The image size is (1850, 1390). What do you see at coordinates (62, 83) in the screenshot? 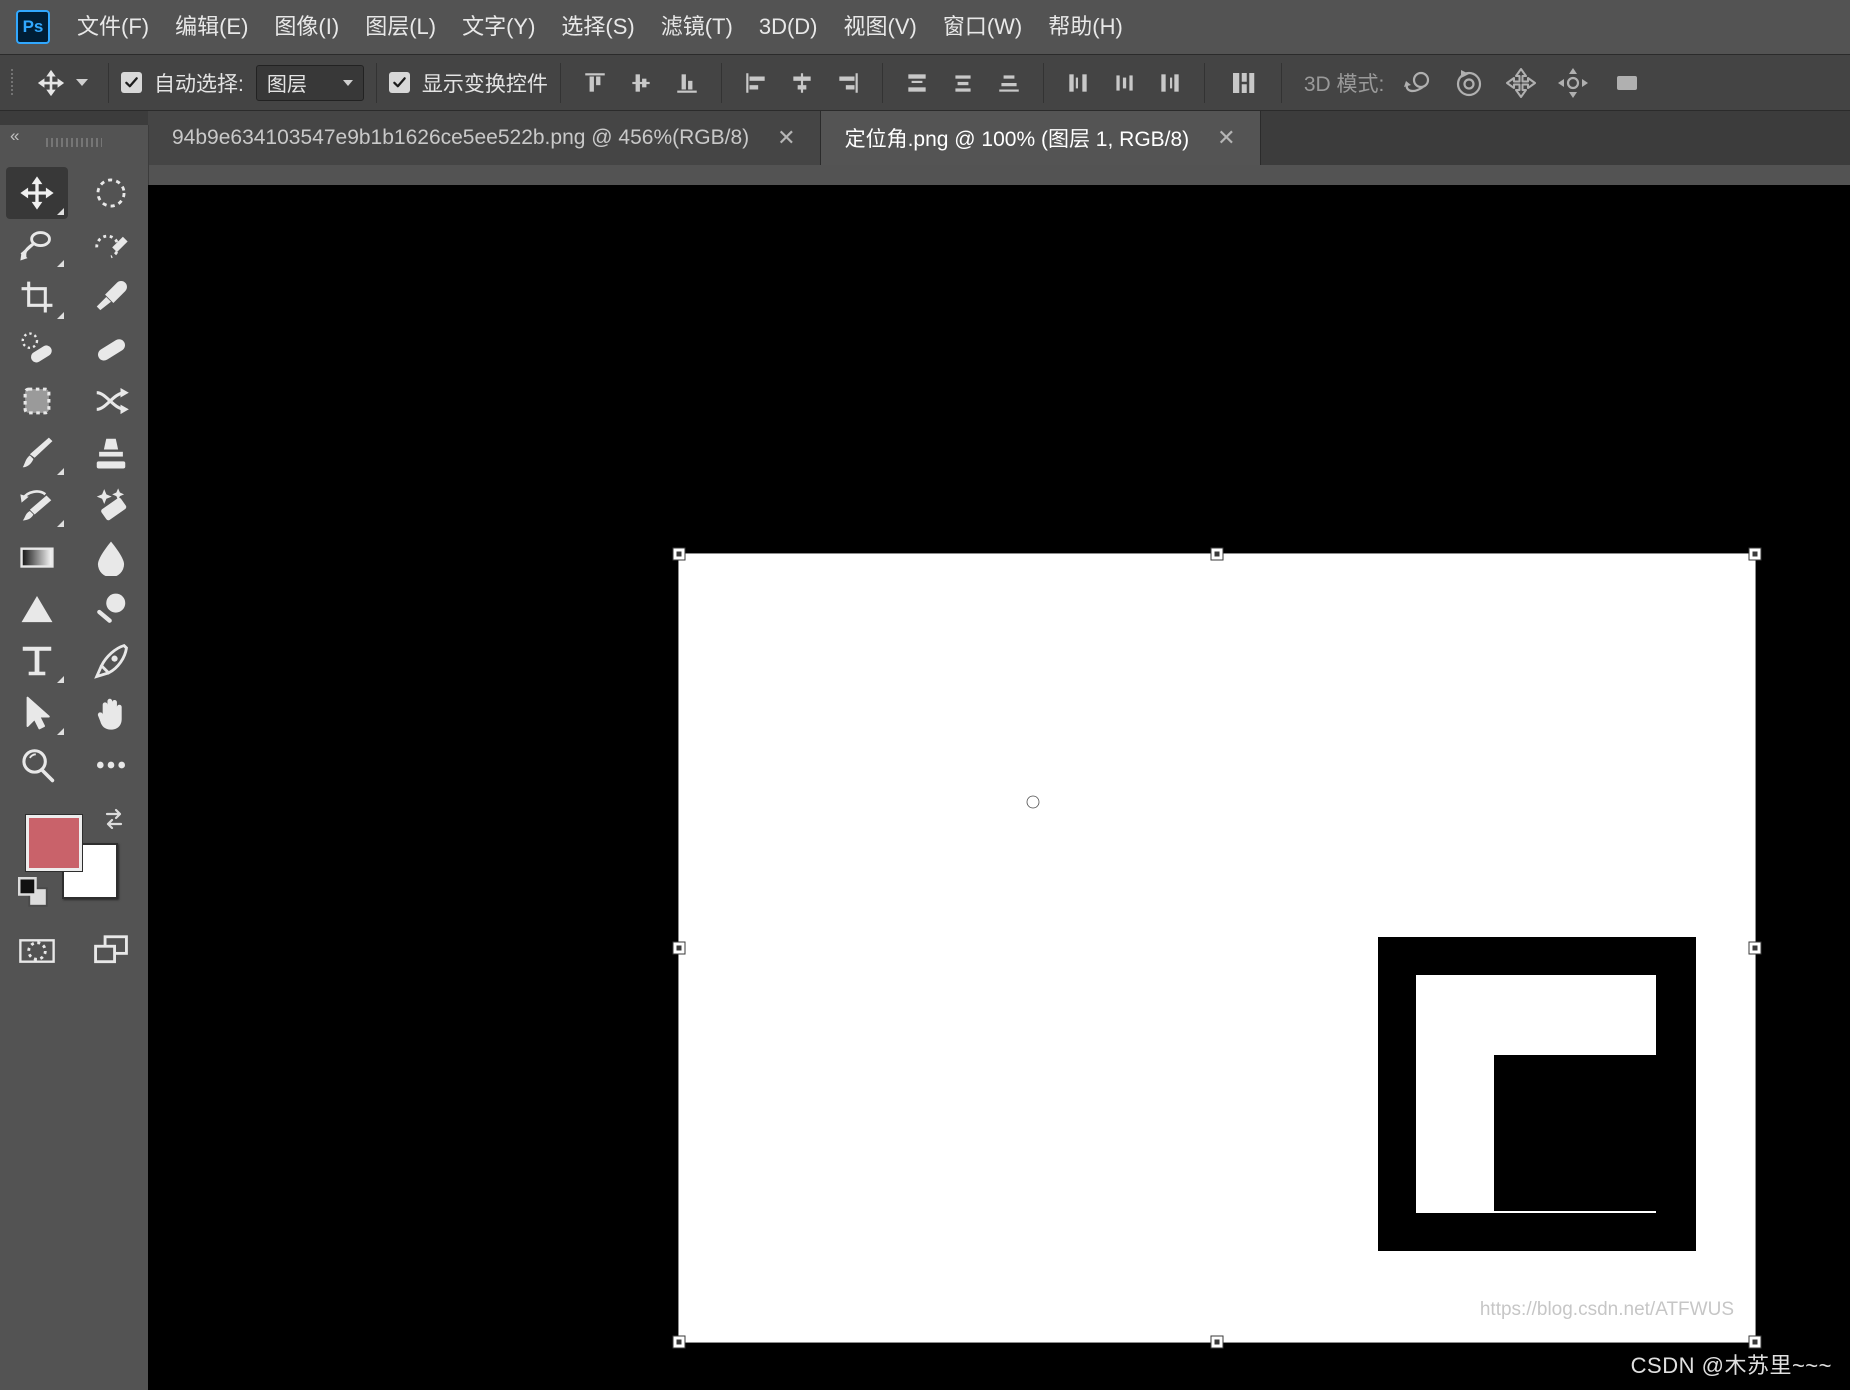
I see `tool-preset-picker` at bounding box center [62, 83].